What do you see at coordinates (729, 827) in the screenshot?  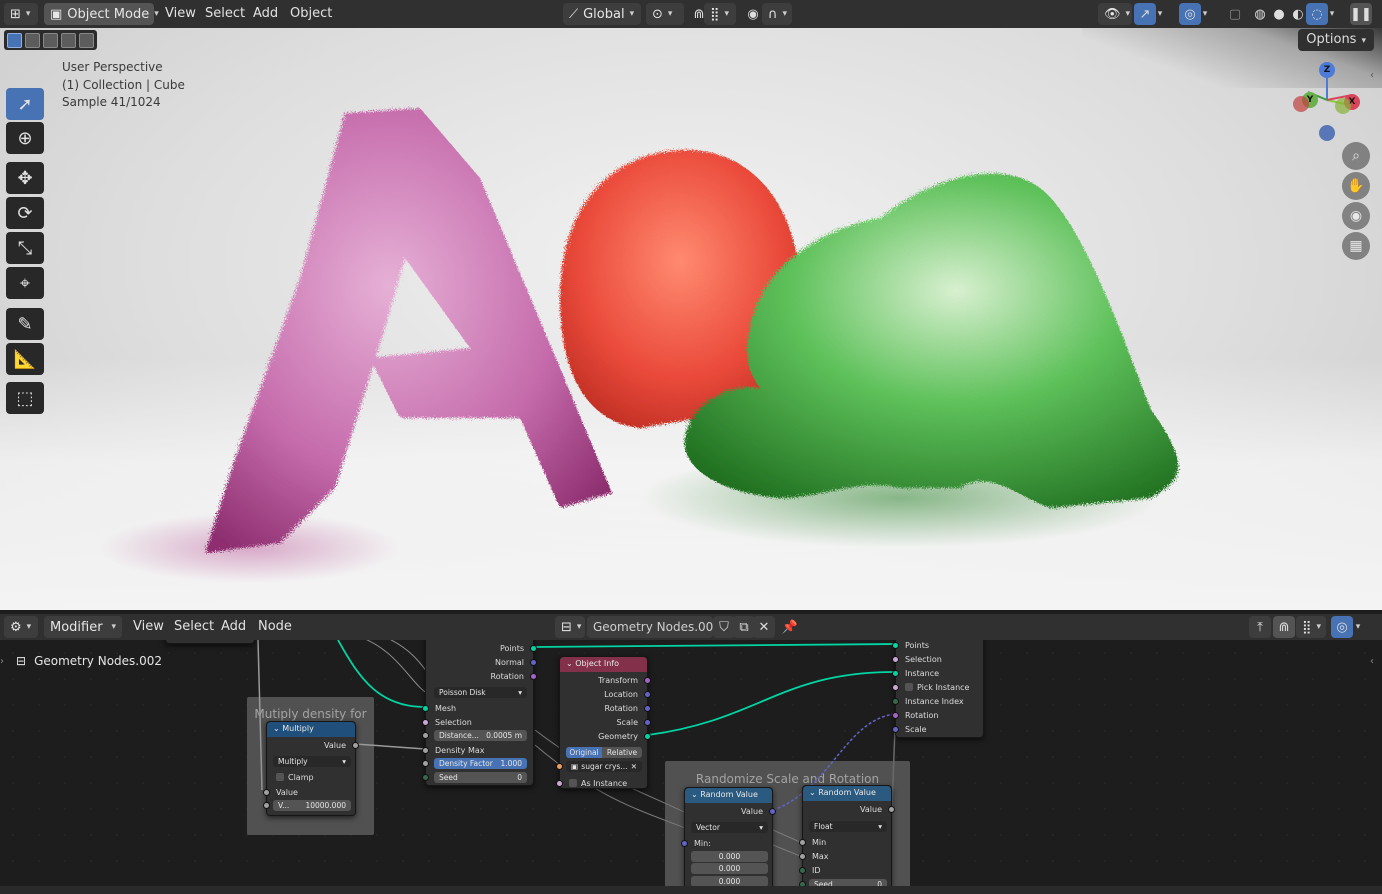 I see `random-vector-type-dropdown: Vector ▾` at bounding box center [729, 827].